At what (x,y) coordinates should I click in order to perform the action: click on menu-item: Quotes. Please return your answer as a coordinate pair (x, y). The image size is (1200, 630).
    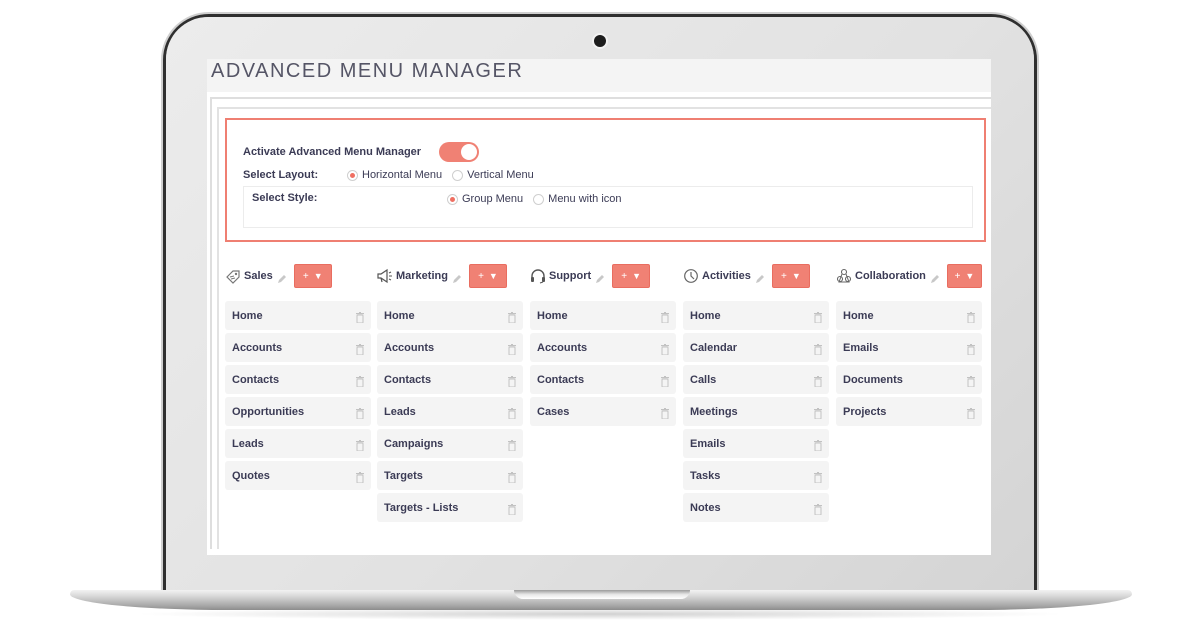
    Looking at the image, I should click on (298, 475).